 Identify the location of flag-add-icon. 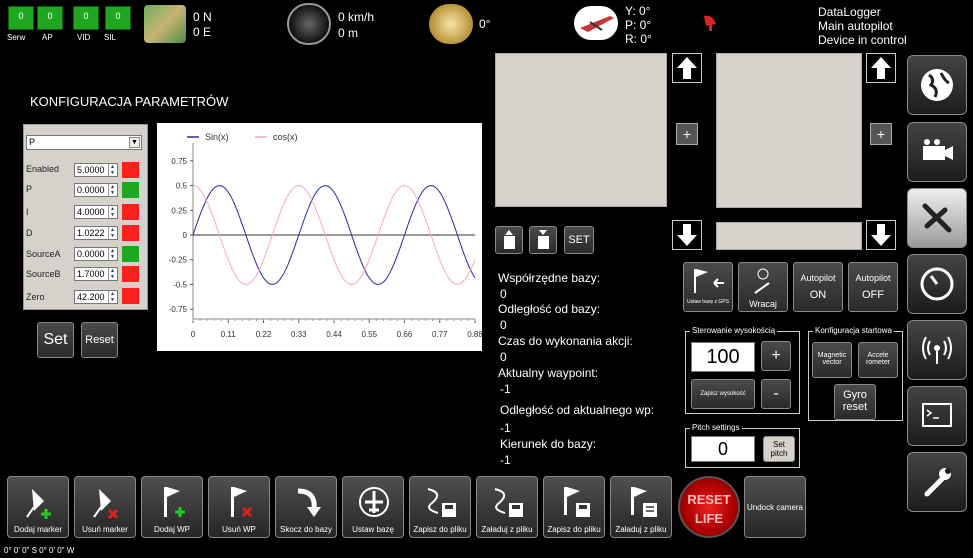
(174, 502).